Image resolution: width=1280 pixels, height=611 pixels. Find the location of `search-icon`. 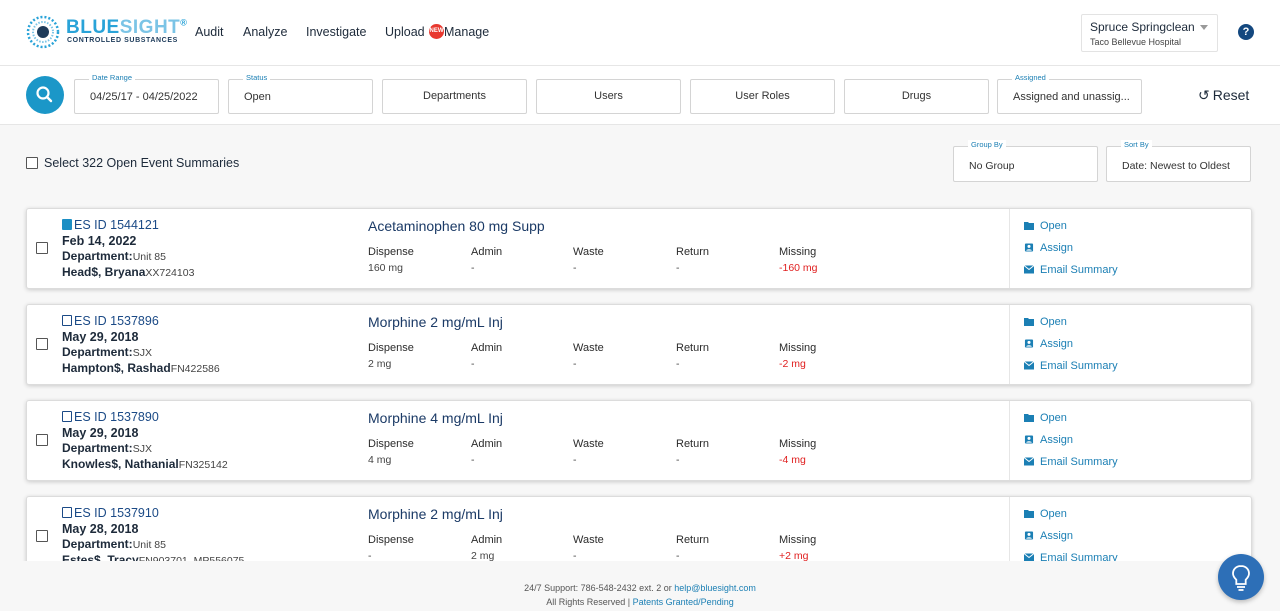

search-icon is located at coordinates (44, 94).